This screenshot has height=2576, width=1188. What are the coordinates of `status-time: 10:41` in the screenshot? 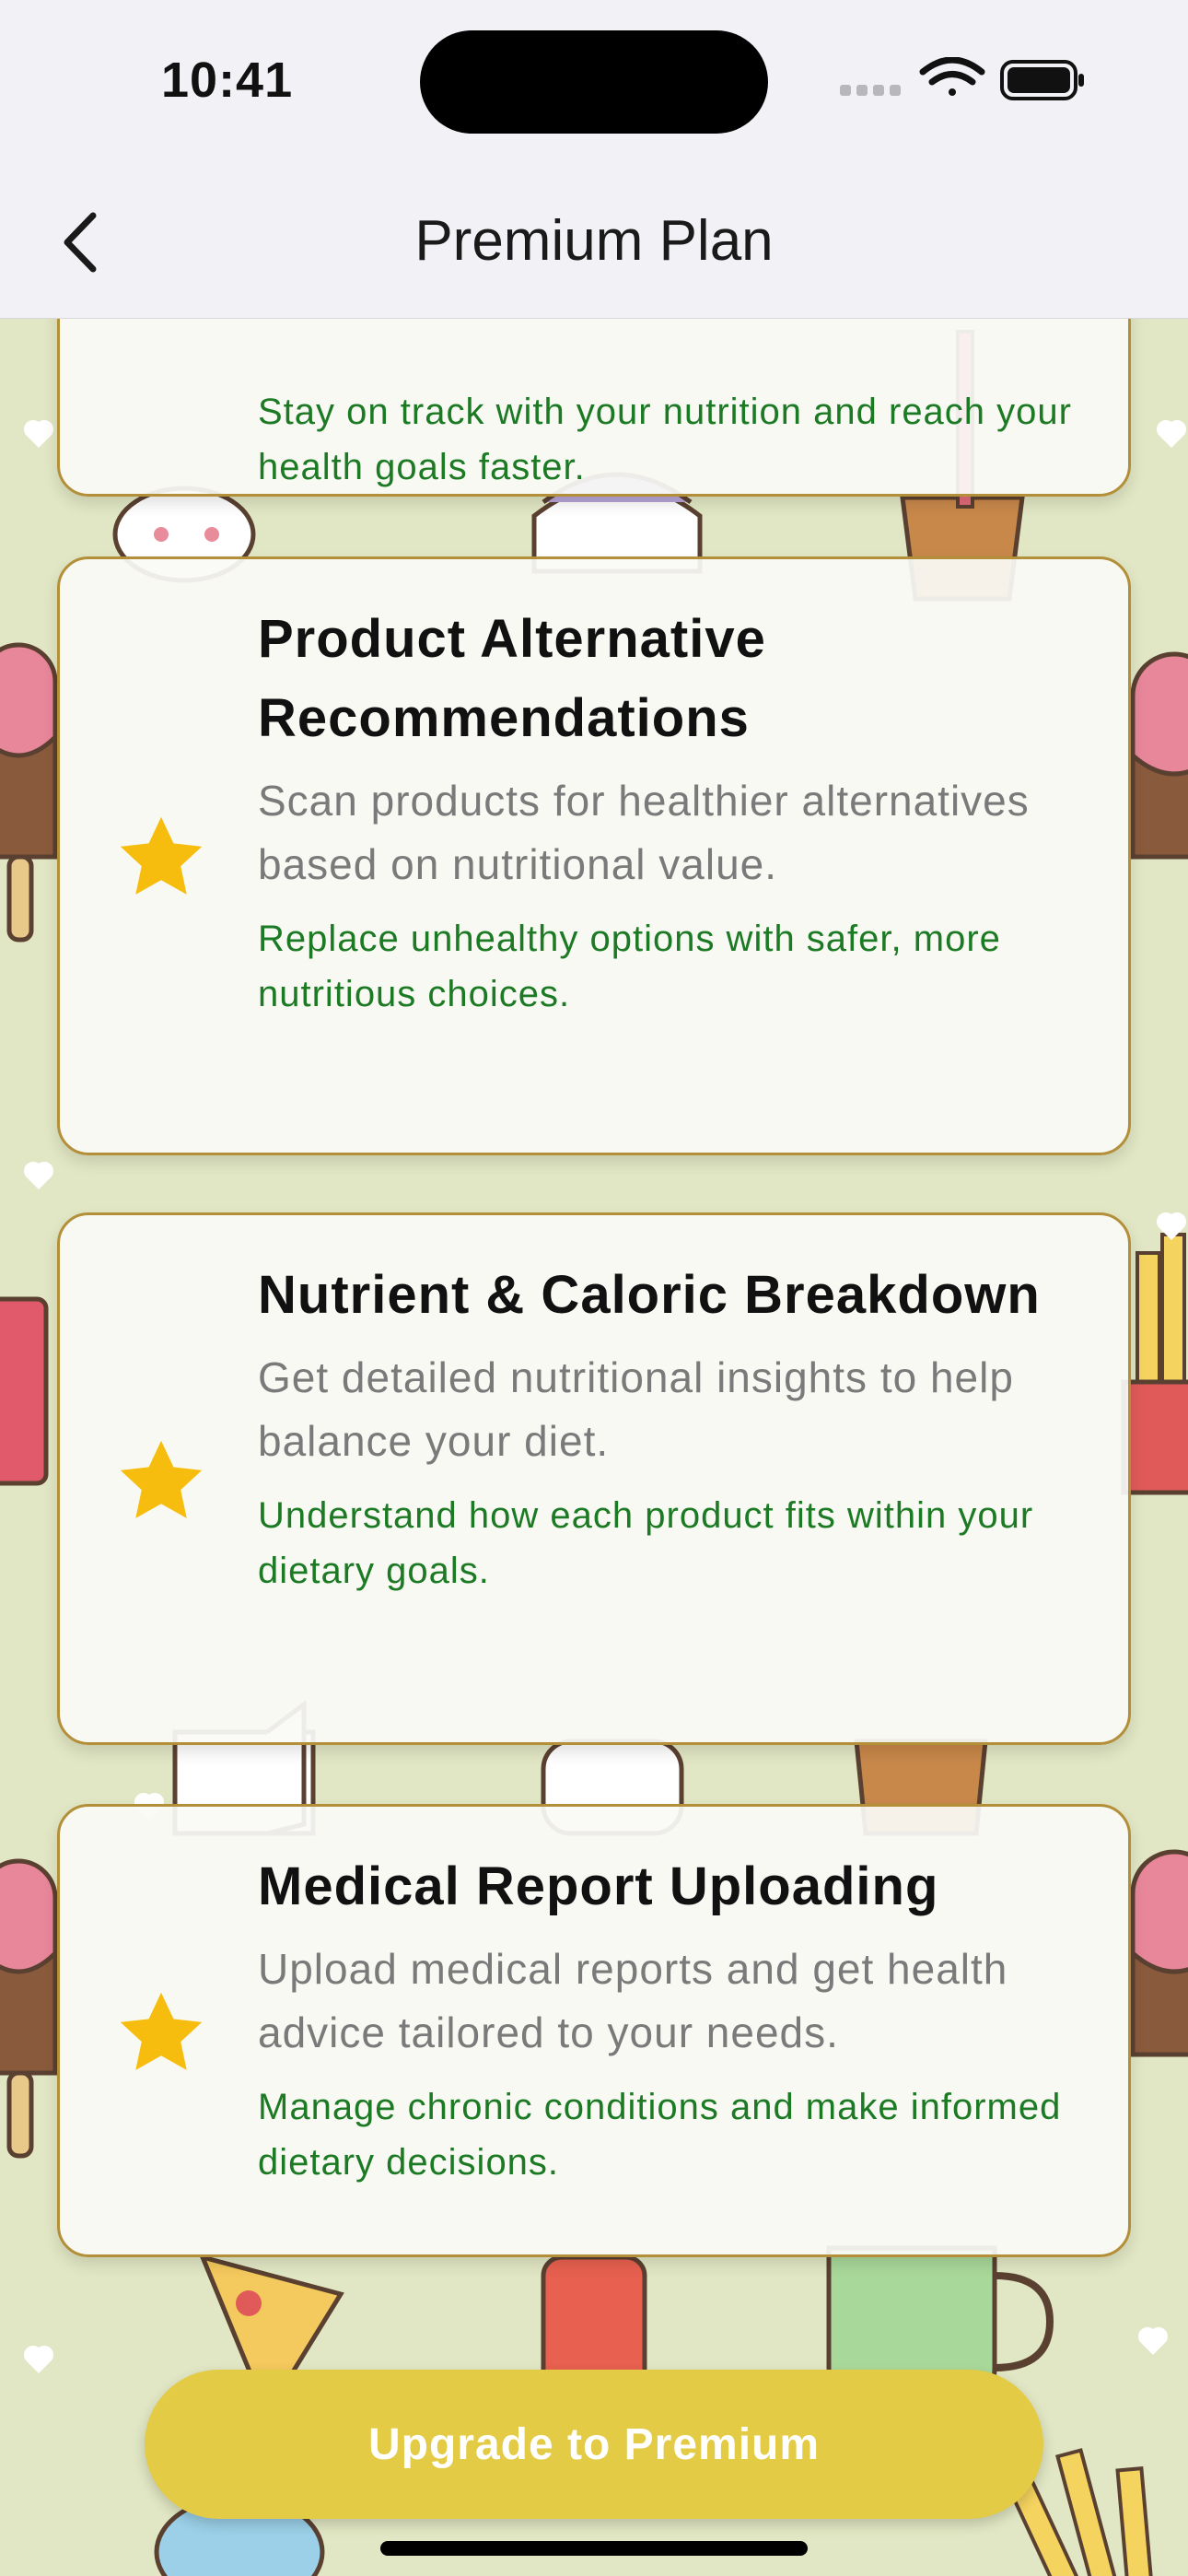 It's located at (227, 80).